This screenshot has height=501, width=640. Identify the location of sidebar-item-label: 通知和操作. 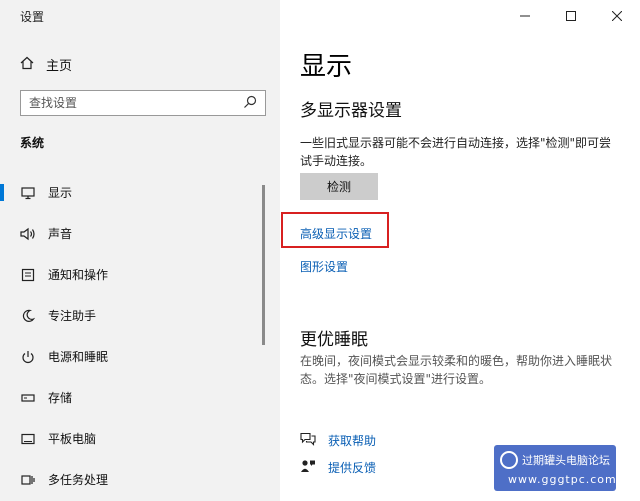
(78, 275).